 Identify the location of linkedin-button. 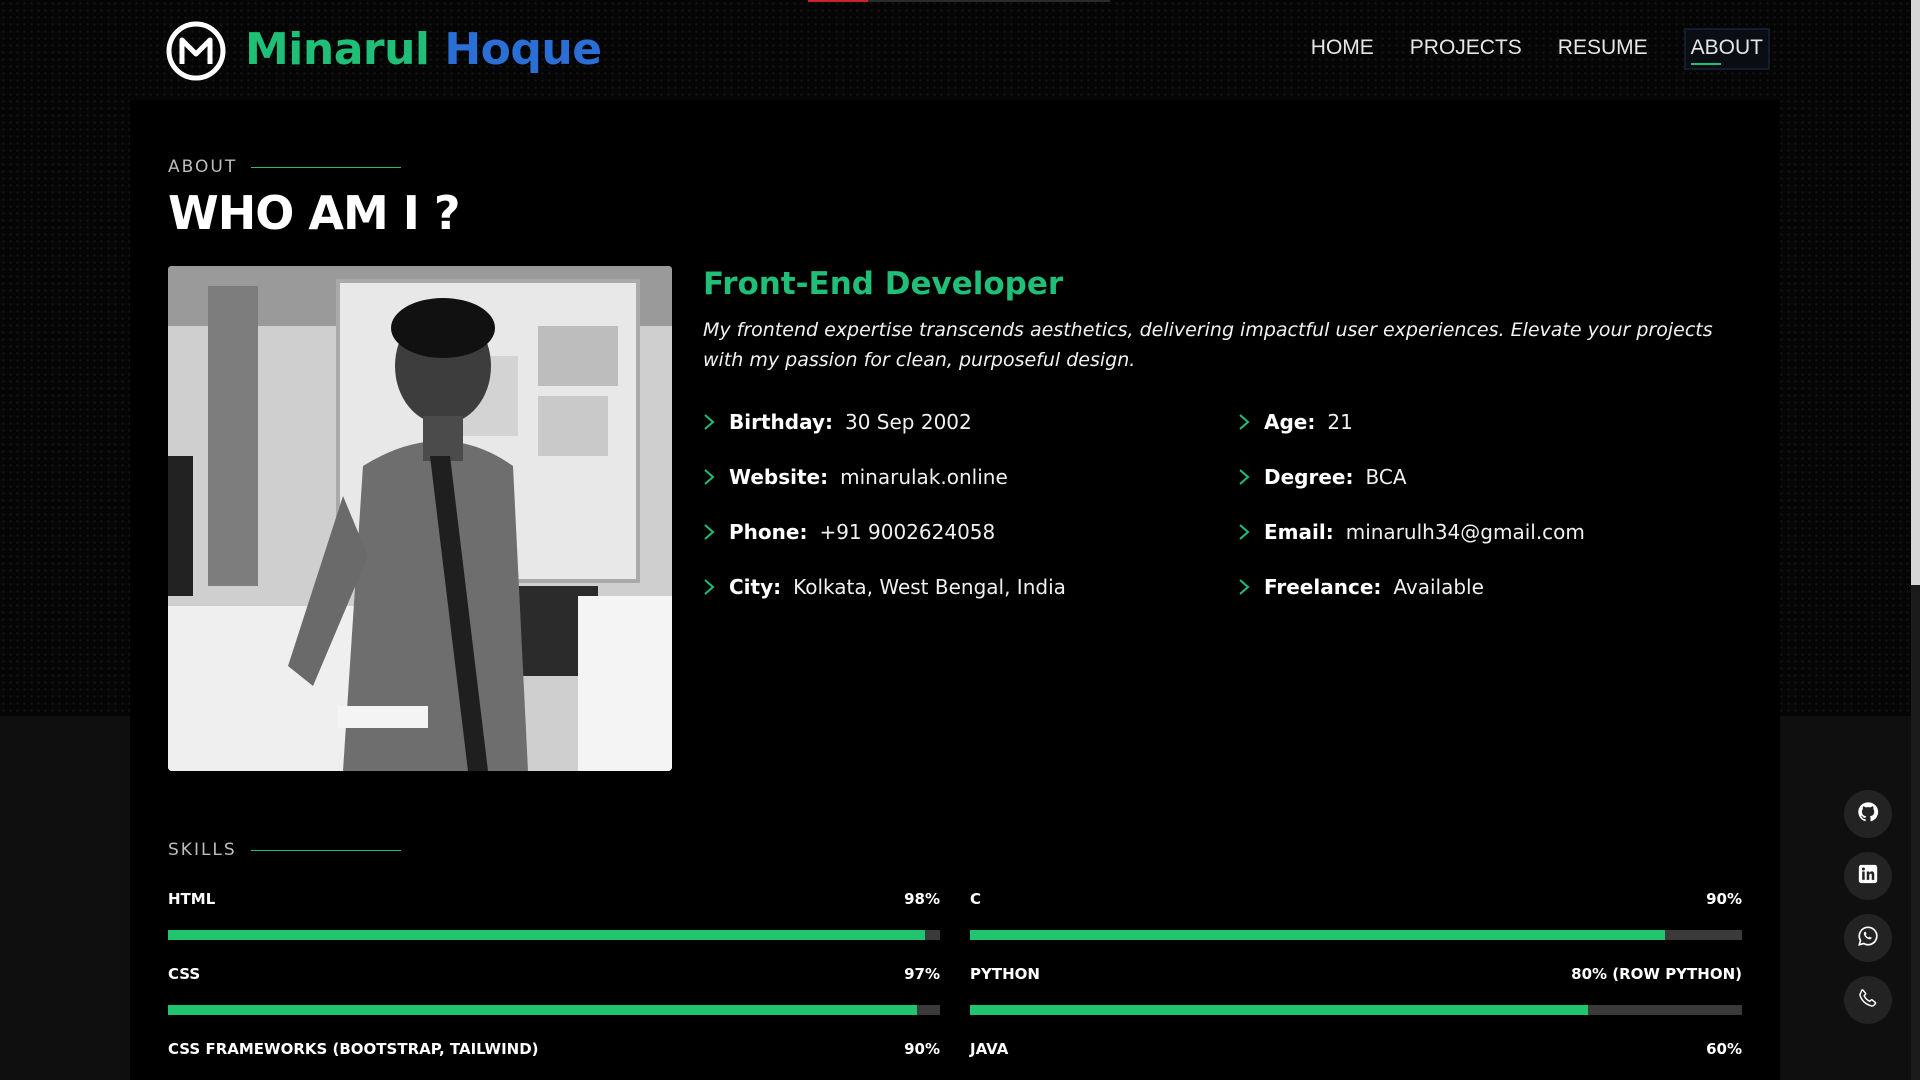
(1868, 876).